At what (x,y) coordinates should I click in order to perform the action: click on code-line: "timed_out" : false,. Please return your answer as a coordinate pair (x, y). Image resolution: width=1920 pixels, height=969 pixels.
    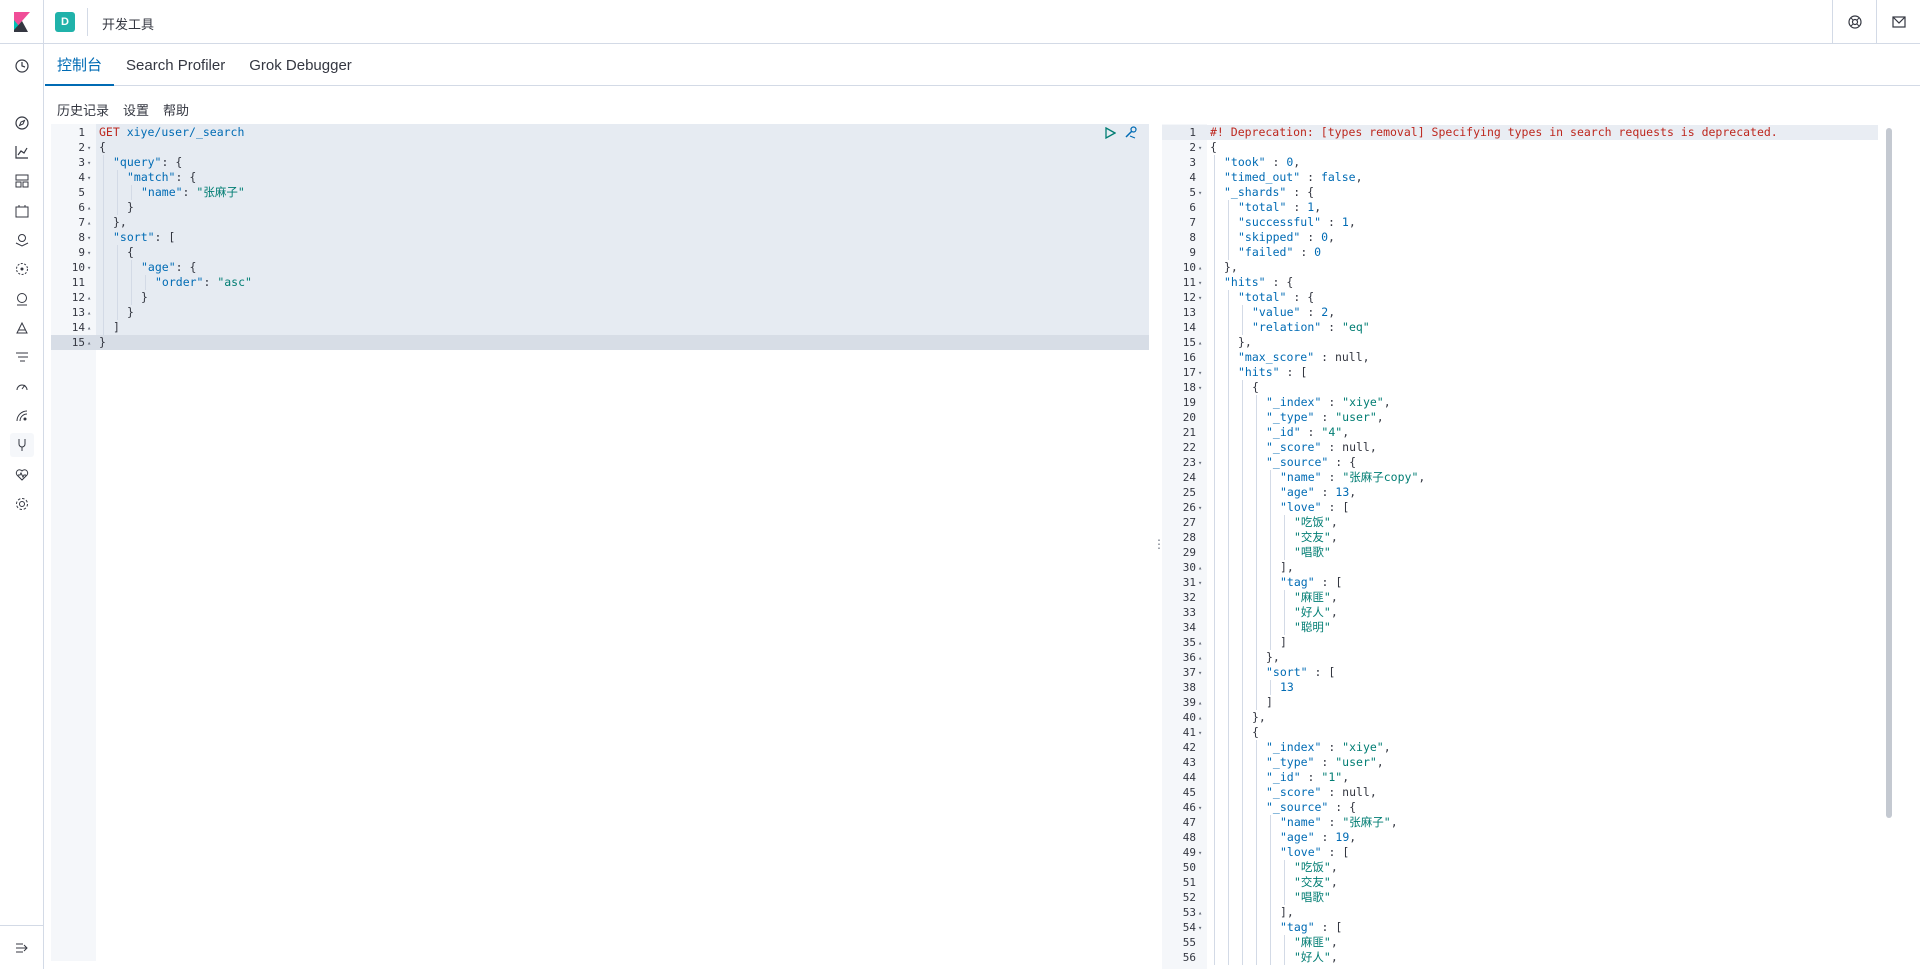
    Looking at the image, I should click on (1293, 177).